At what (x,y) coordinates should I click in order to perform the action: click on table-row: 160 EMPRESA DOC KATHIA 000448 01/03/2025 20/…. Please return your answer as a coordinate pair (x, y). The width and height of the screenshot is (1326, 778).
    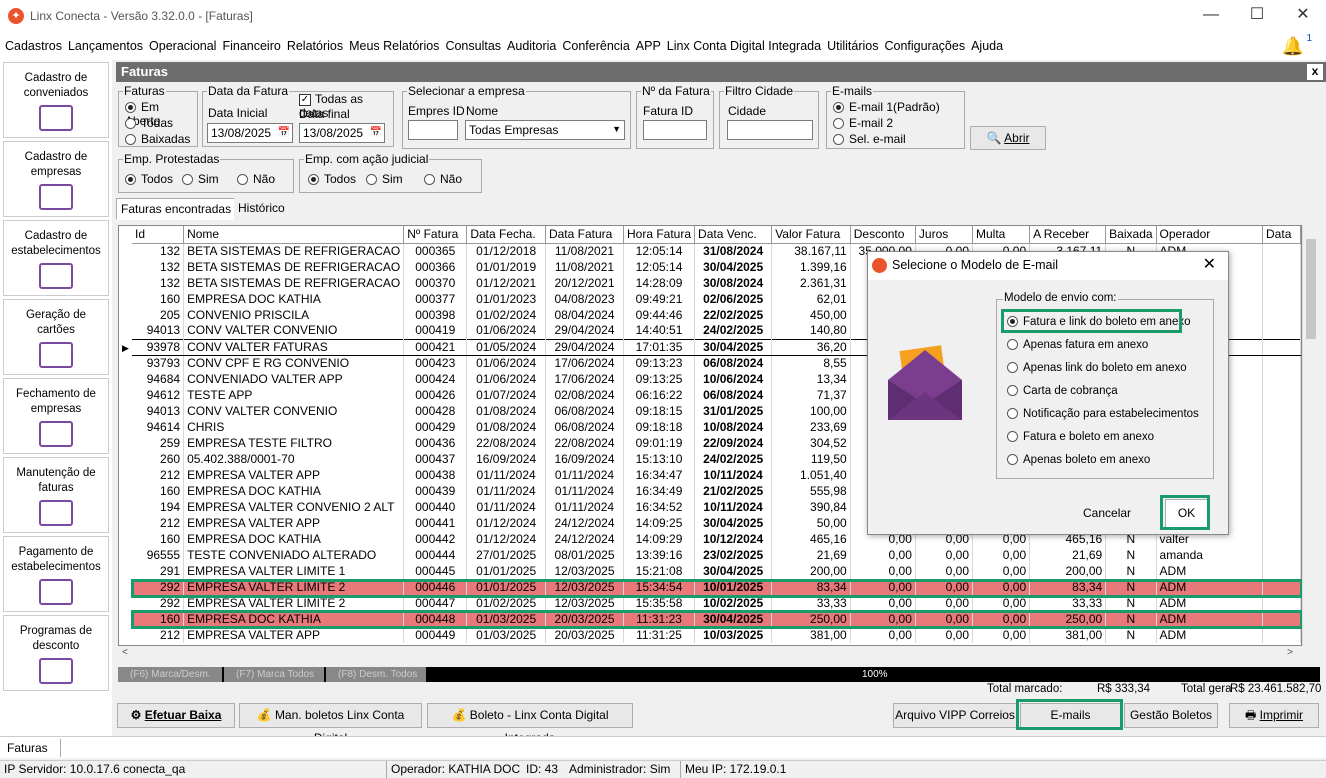
    Looking at the image, I should click on (716, 619).